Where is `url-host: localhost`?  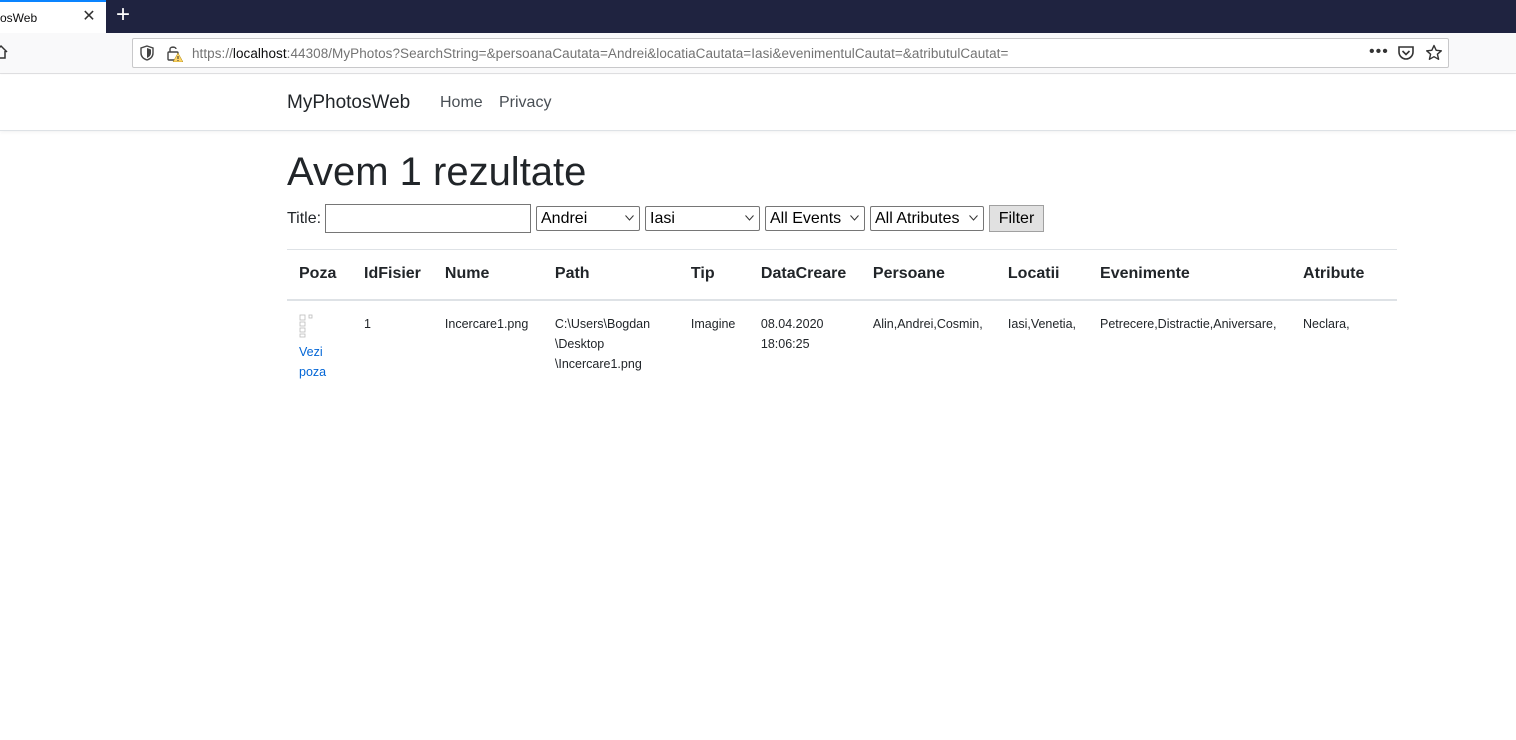
url-host: localhost is located at coordinates (259, 53).